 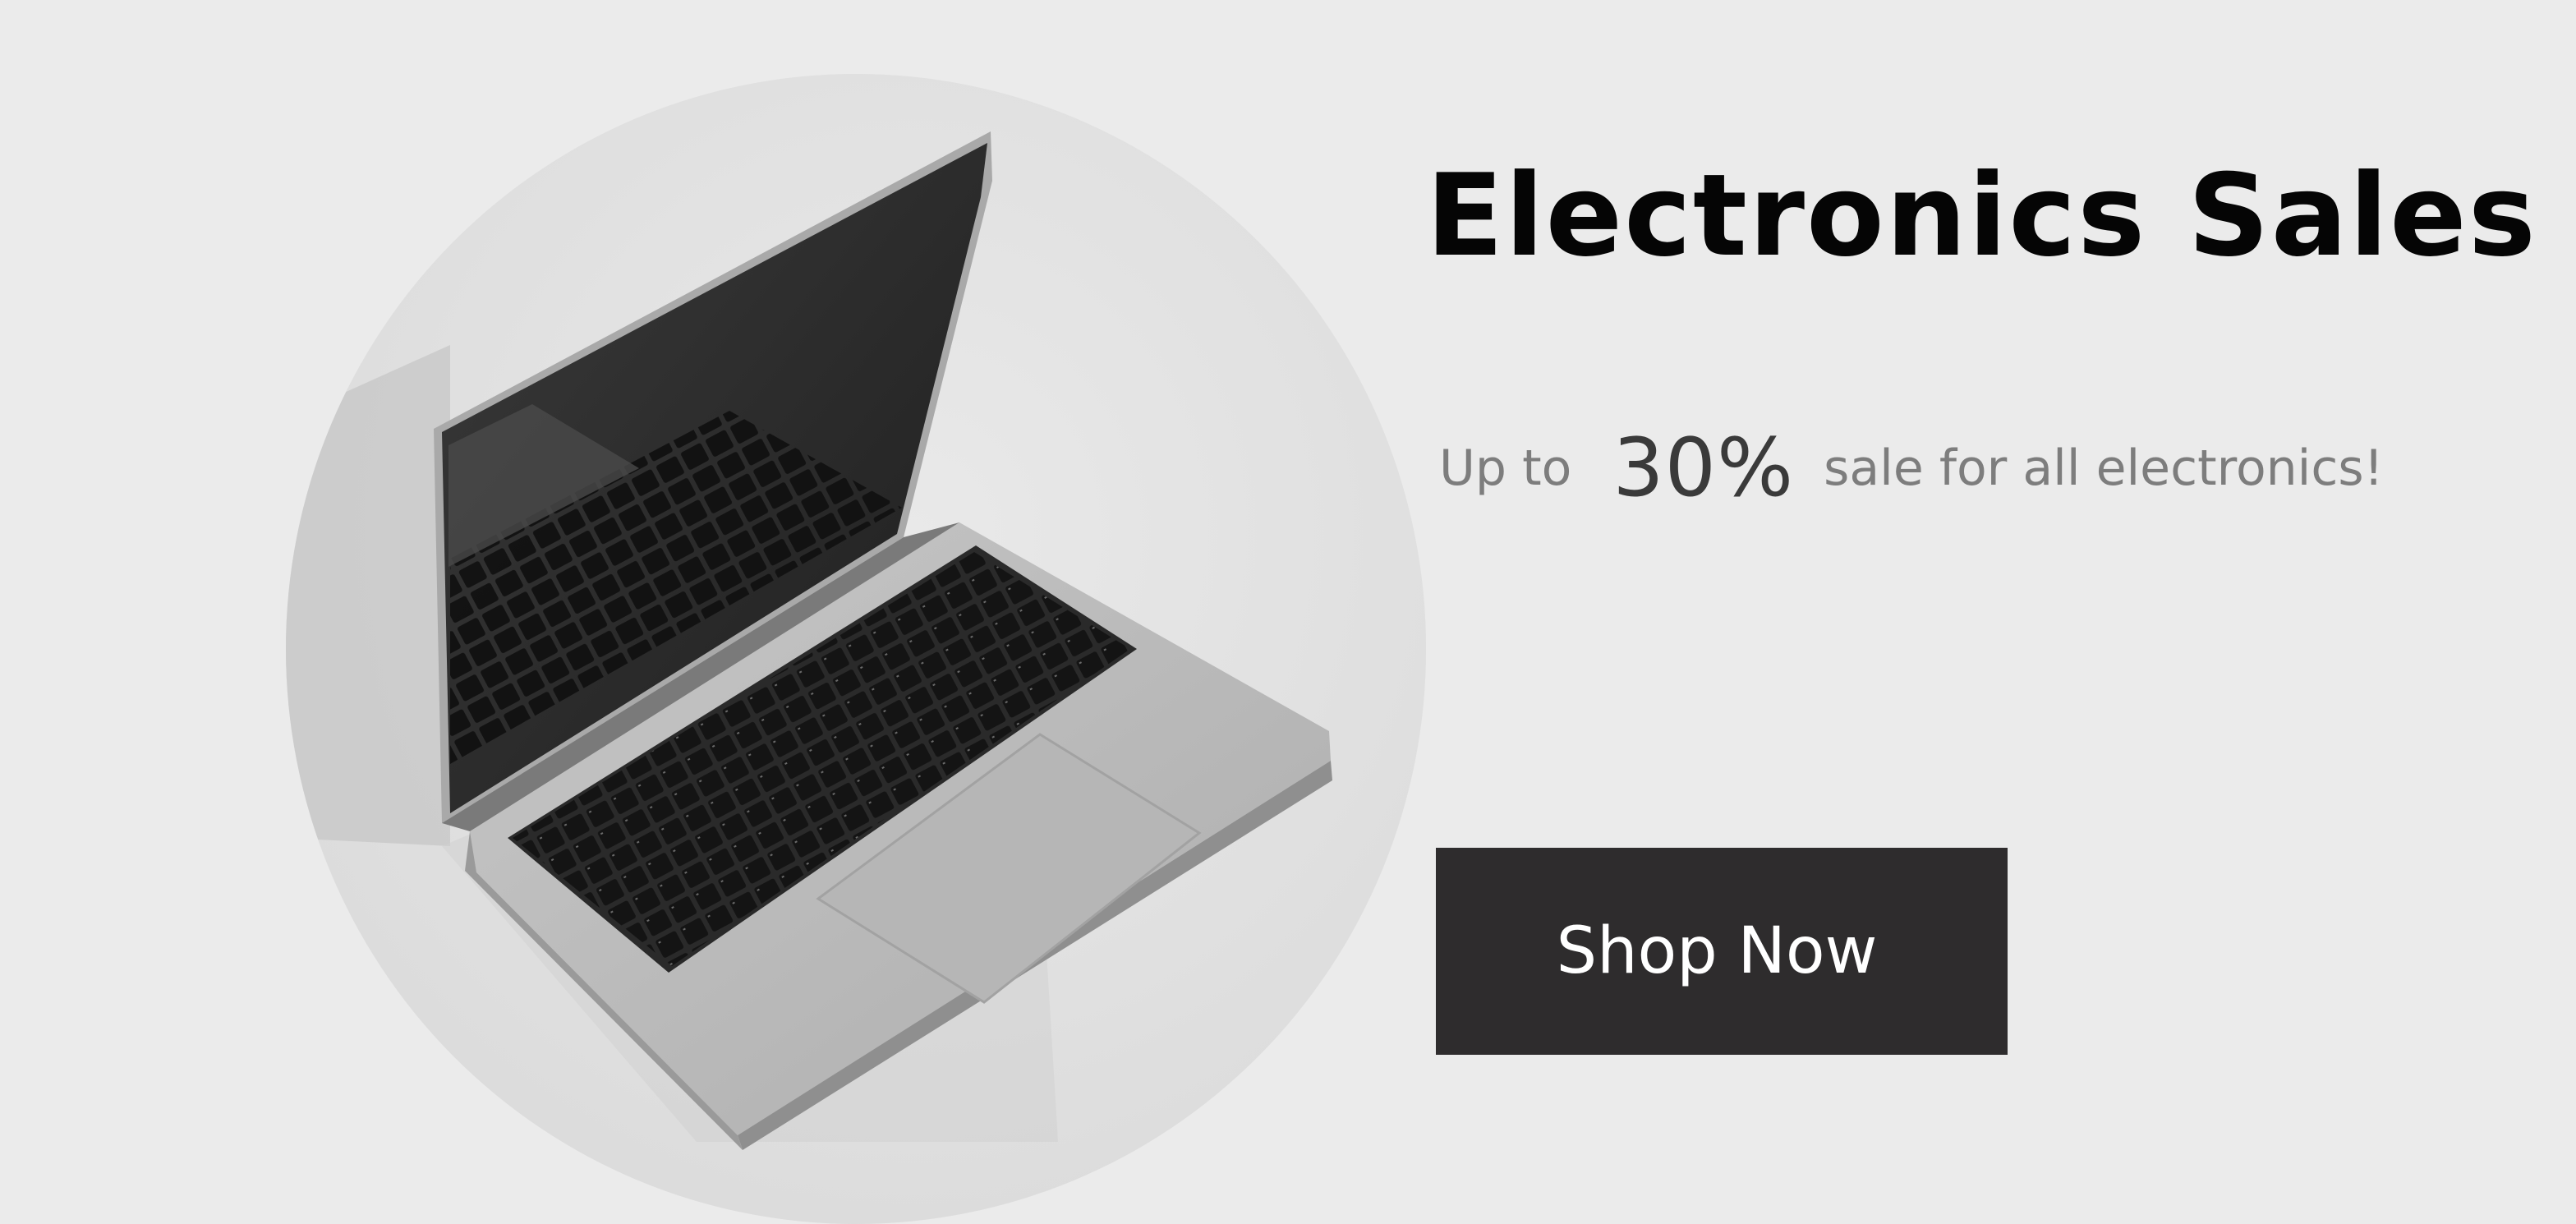 I want to click on shop-now-button: Shop Now, so click(x=1722, y=951).